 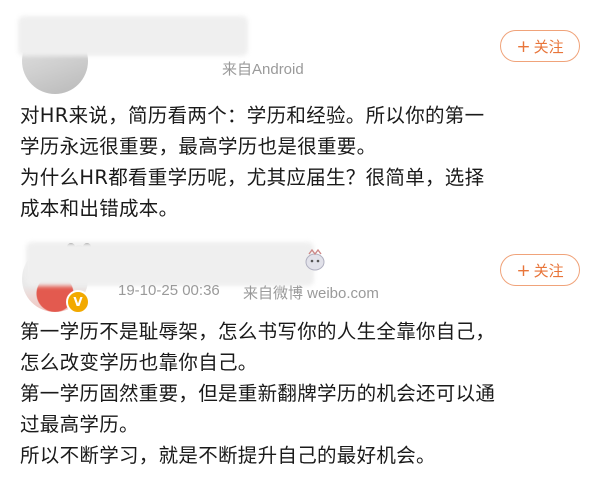 I want to click on post-timestamp: 19-10-25 00:36, so click(x=169, y=290).